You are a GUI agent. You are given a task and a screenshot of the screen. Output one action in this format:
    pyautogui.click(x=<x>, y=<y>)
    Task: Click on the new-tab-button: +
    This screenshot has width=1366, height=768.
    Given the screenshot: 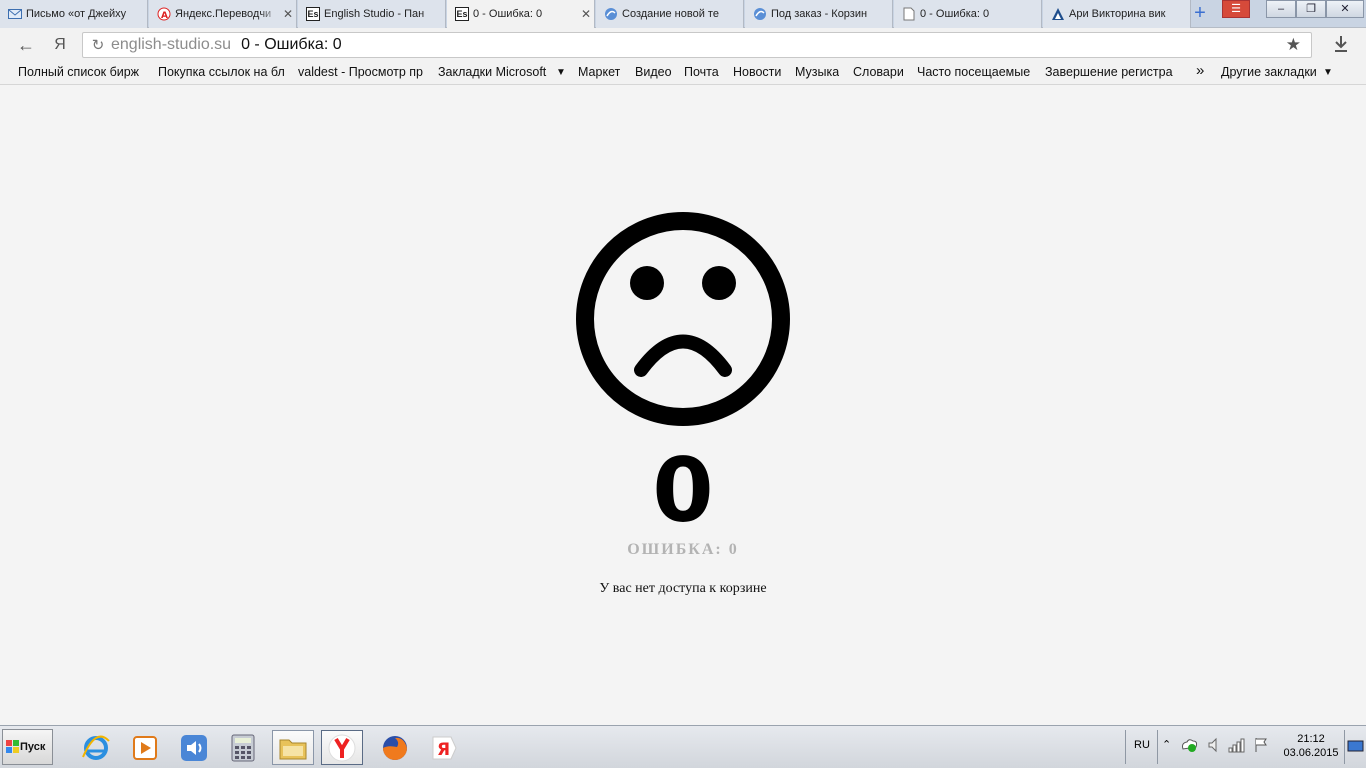 What is the action you would take?
    pyautogui.click(x=1200, y=14)
    